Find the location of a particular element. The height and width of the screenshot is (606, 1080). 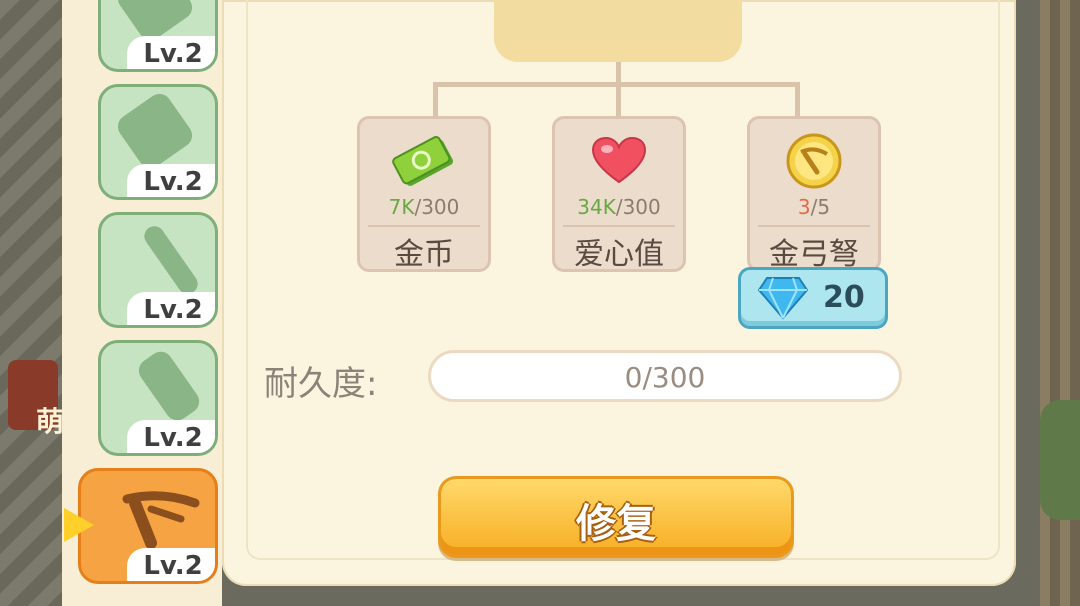

requirement-card-coins: 7K/300 金币 is located at coordinates (424, 194).